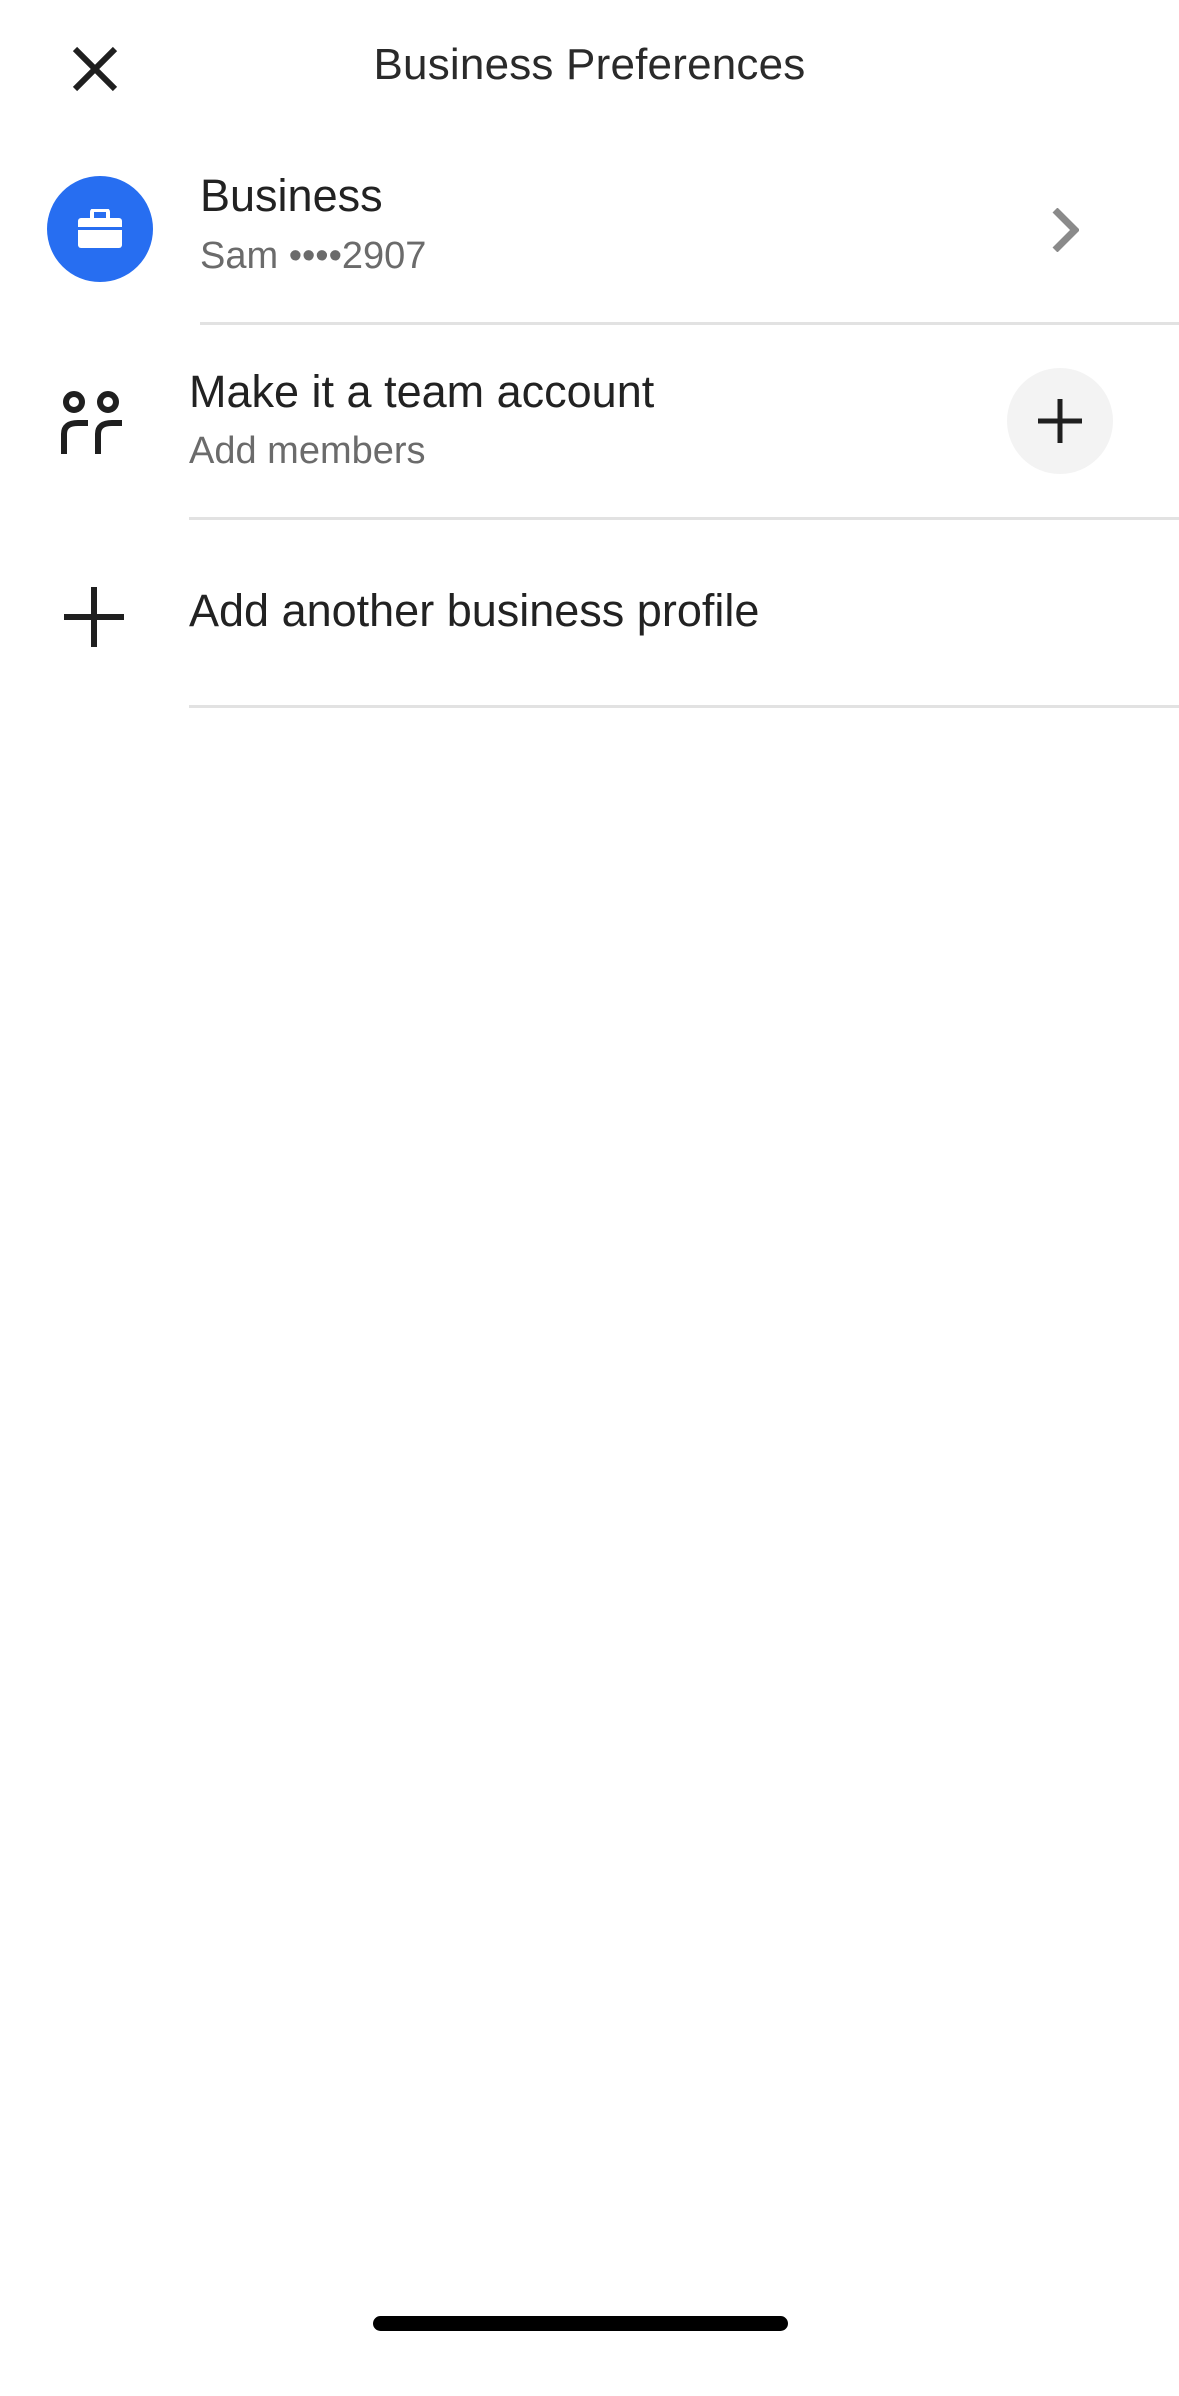 Image resolution: width=1179 pixels, height=2396 pixels. Describe the element at coordinates (291, 195) in the screenshot. I see `business-profile-title: Business` at that location.